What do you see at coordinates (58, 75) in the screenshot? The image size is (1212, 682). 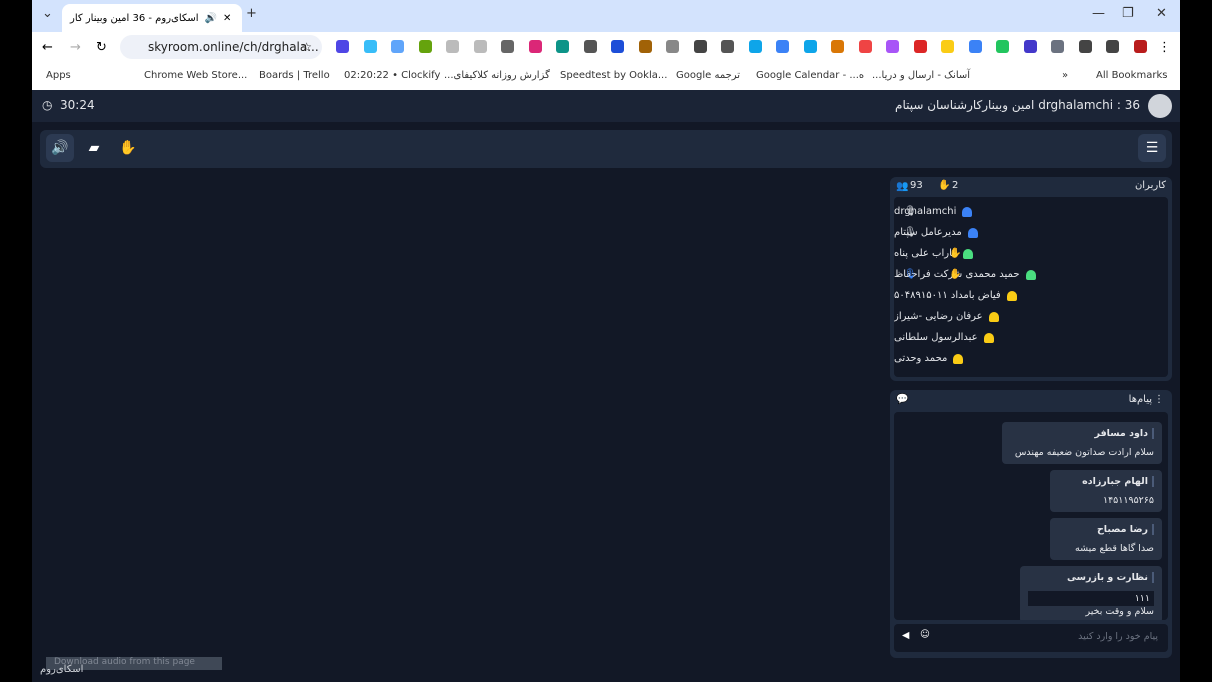 I see `bookmark-apps: Apps` at bounding box center [58, 75].